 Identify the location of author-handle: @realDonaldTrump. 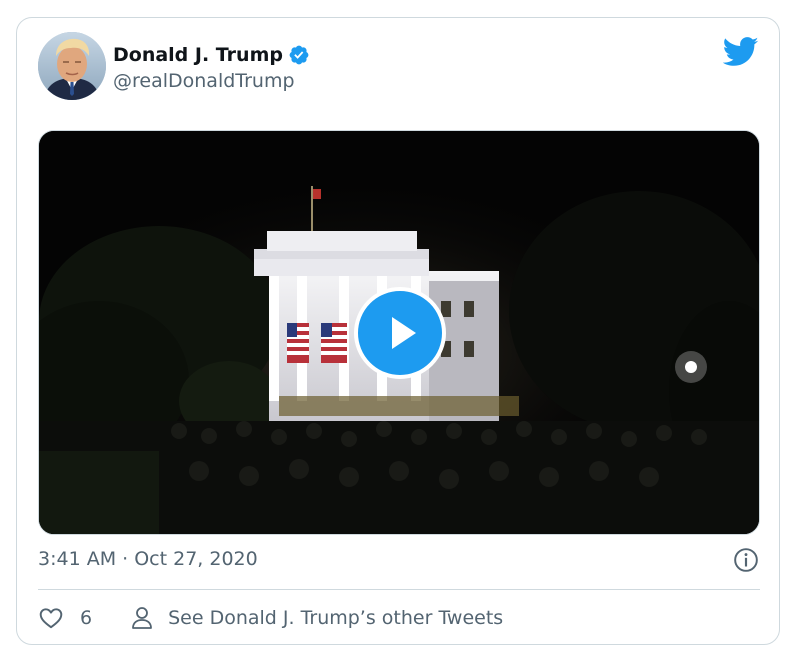
(204, 81).